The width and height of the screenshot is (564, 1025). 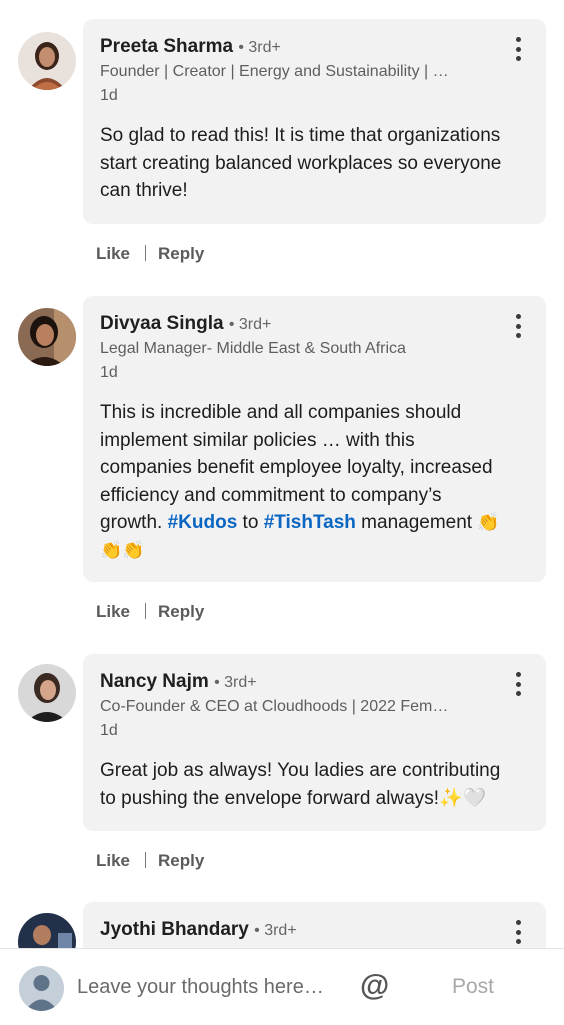 I want to click on comment-text-segment: to, so click(x=250, y=522).